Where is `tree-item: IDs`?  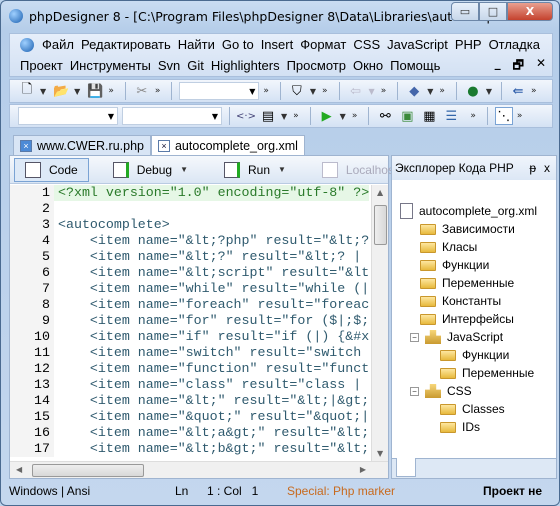
tree-item: IDs is located at coordinates (464, 427).